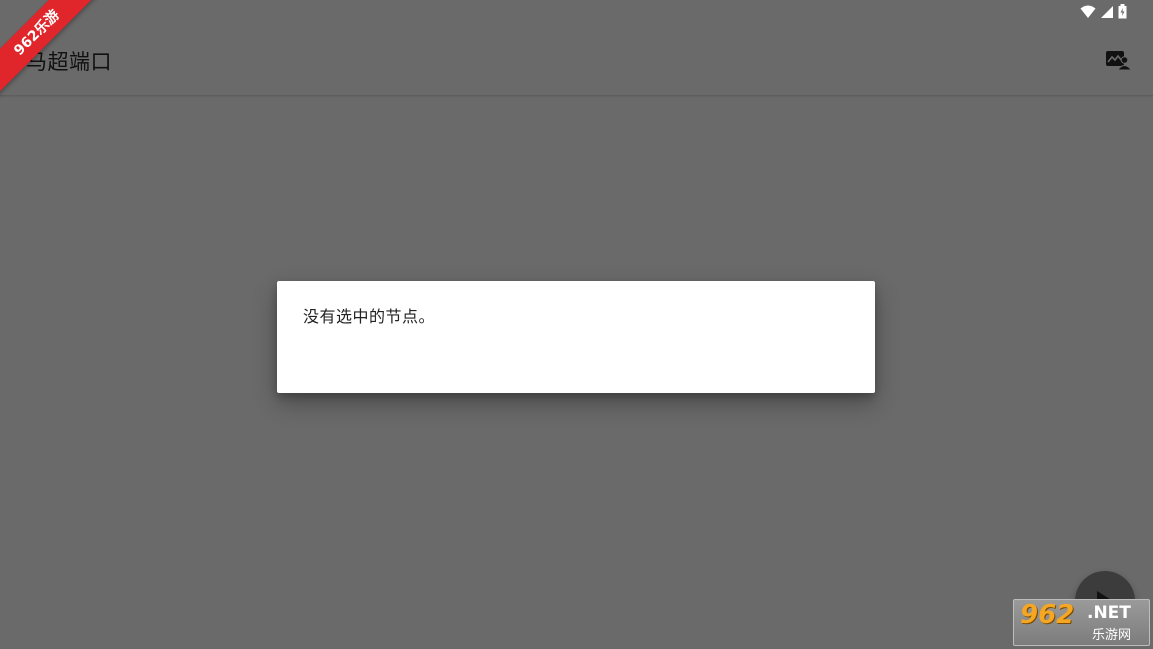 This screenshot has height=649, width=1153. What do you see at coordinates (1107, 11) in the screenshot?
I see `cell-signal-icon` at bounding box center [1107, 11].